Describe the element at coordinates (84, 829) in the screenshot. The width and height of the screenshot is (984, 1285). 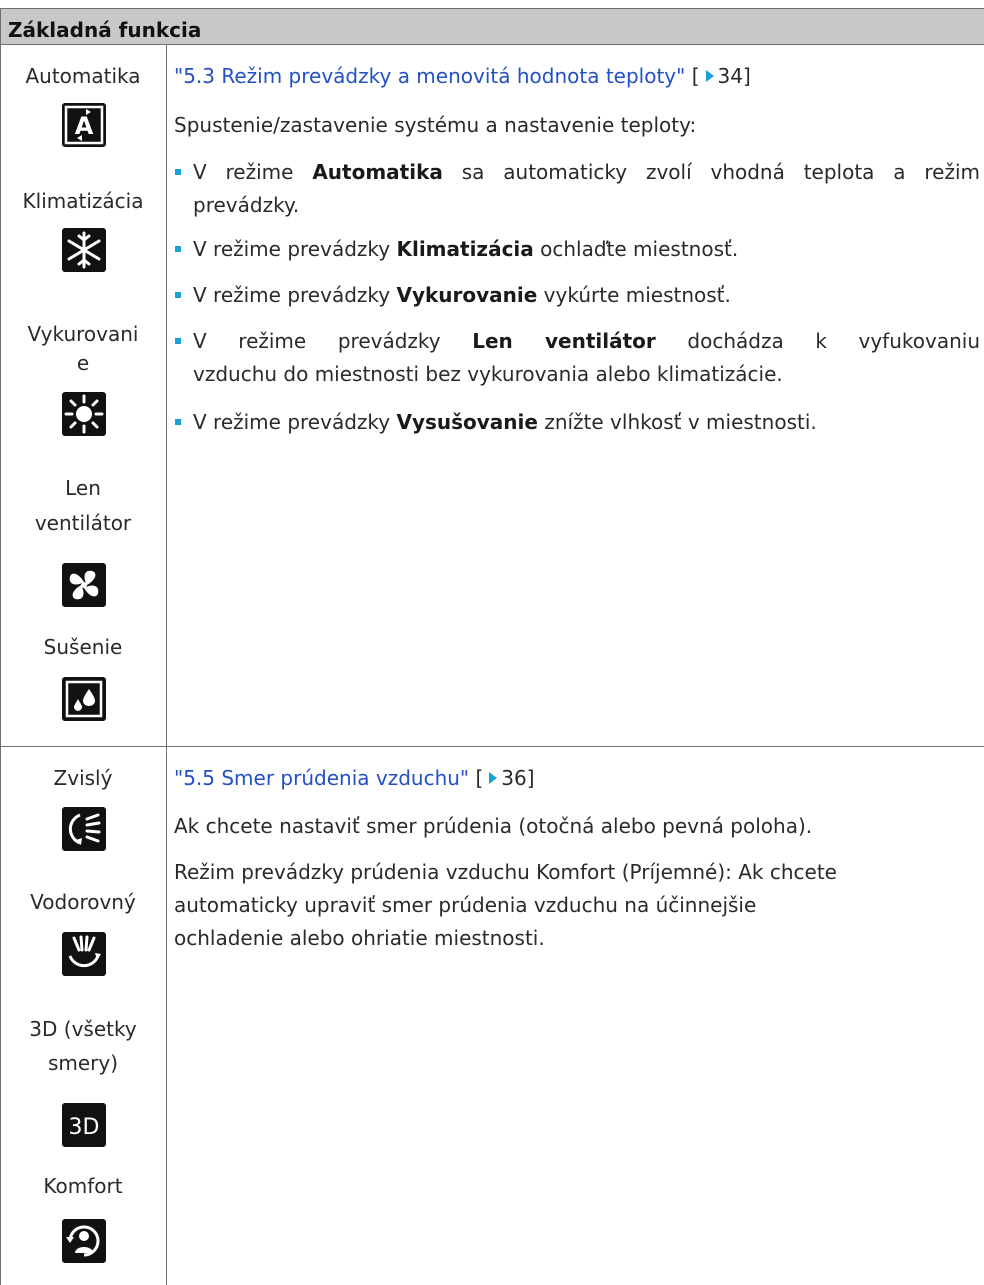
I see `vertical-swing-icon` at that location.